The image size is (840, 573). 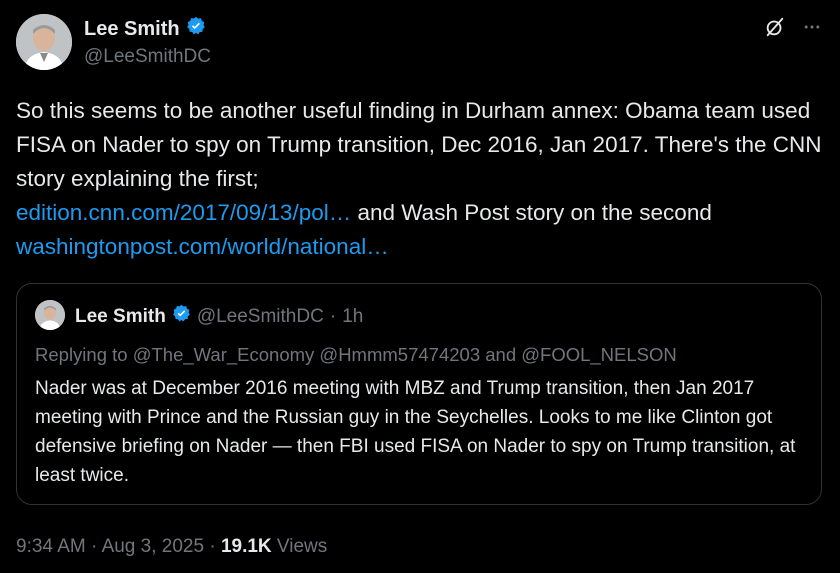 What do you see at coordinates (132, 29) in the screenshot?
I see `author-display-name: Lee Smith` at bounding box center [132, 29].